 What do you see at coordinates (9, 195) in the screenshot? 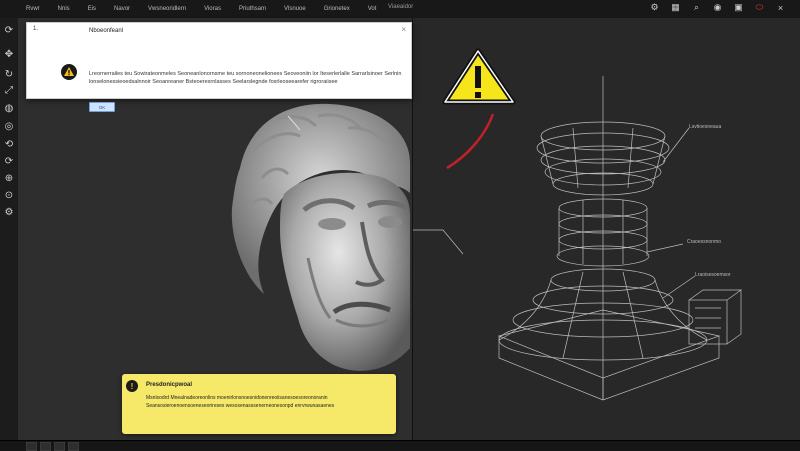
I see `zoom-icon: ⊙` at bounding box center [9, 195].